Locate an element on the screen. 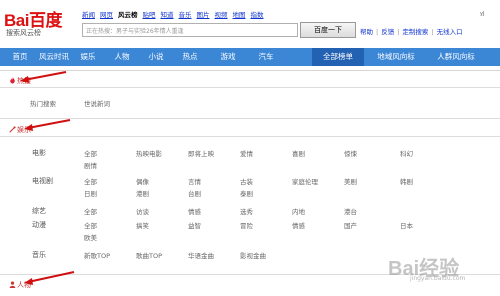 This screenshot has width=500, height=296. main-nav-tab: 人群风向标 is located at coordinates (456, 57).